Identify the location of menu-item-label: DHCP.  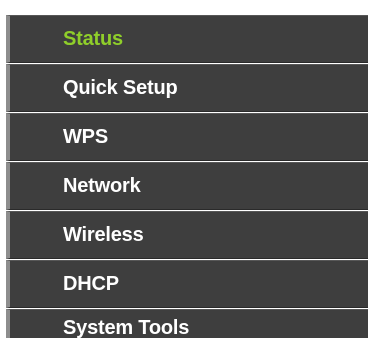
(91, 283).